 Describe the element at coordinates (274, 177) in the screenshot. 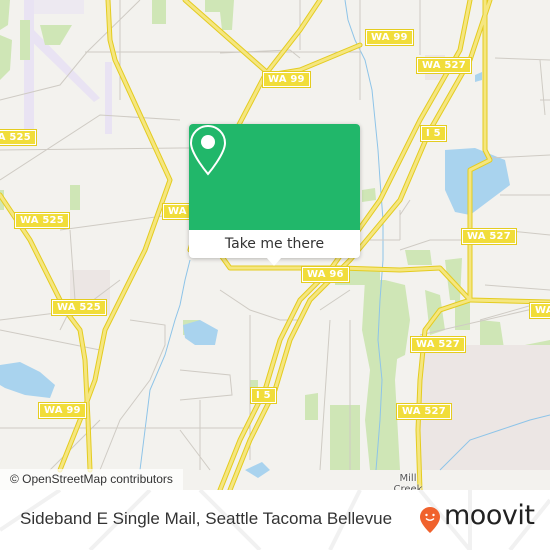

I see `popup-header` at that location.